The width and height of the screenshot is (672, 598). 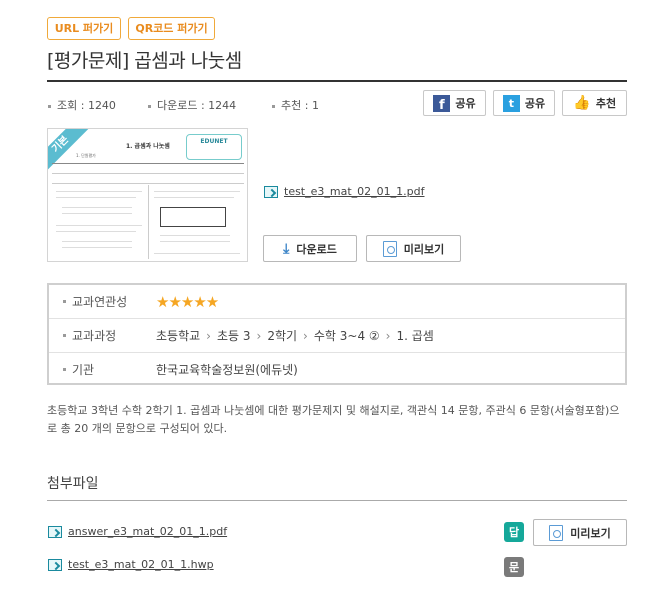 I want to click on recommend-count-text: 추천 : 1, so click(x=300, y=105).